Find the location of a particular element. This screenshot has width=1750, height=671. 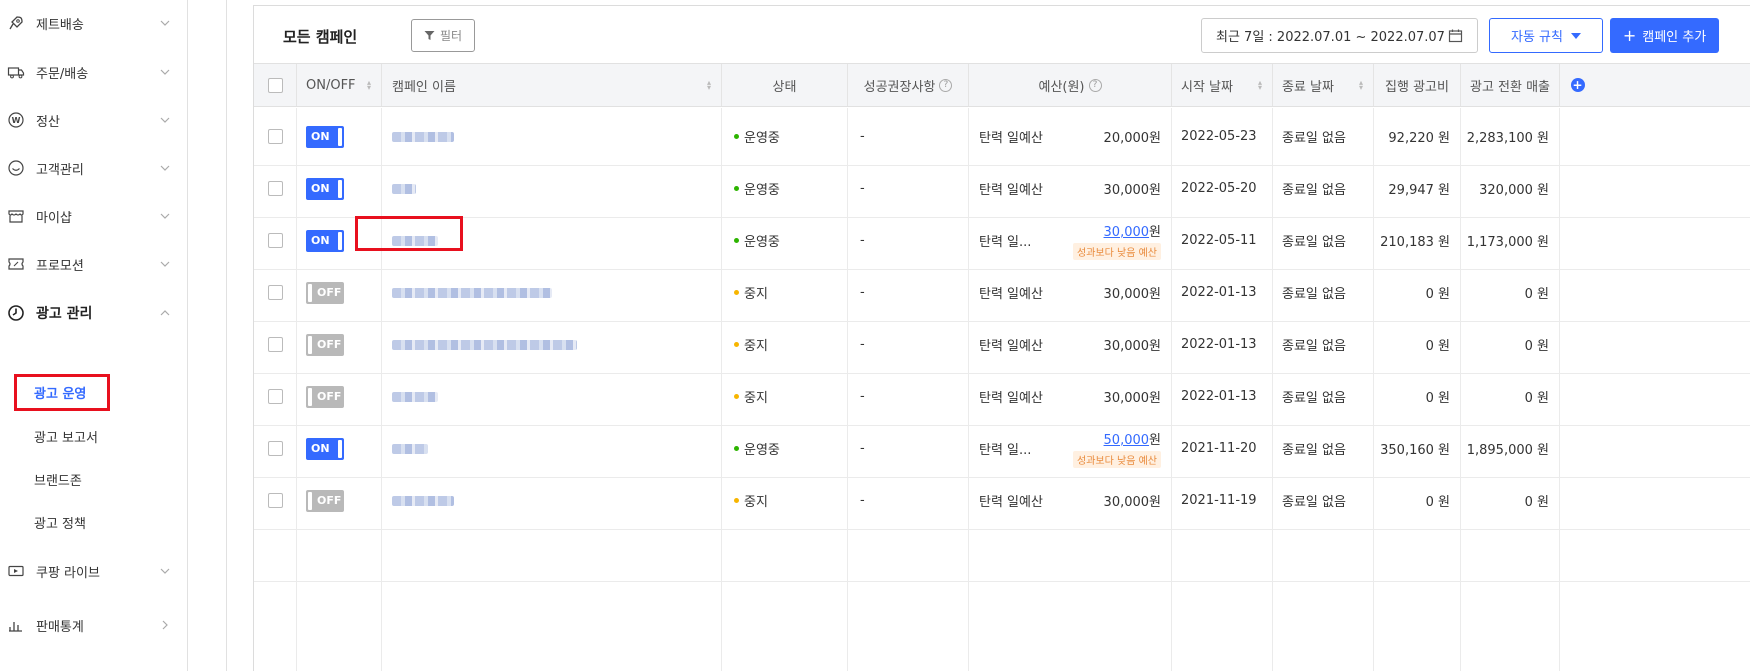

sidebar-item-promotion: 프로모션 is located at coordinates (94, 264).